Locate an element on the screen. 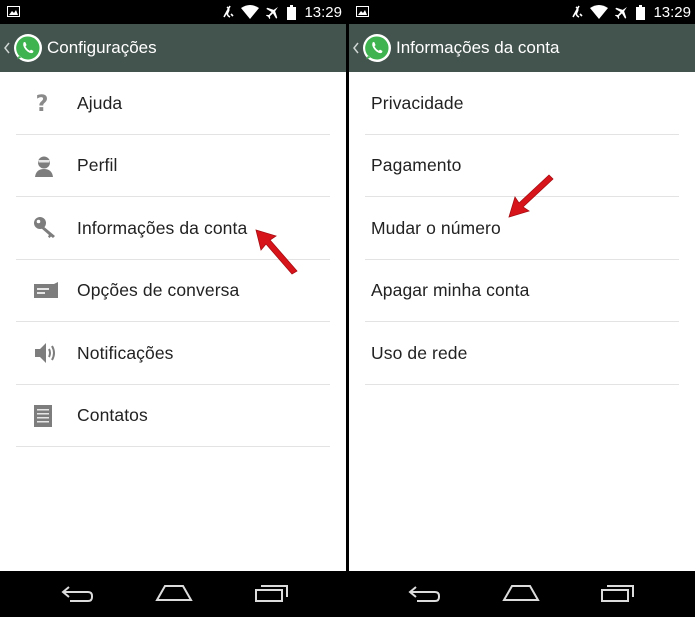 Image resolution: width=695 pixels, height=617 pixels. account-item-label: Apagar minha conta is located at coordinates (450, 290).